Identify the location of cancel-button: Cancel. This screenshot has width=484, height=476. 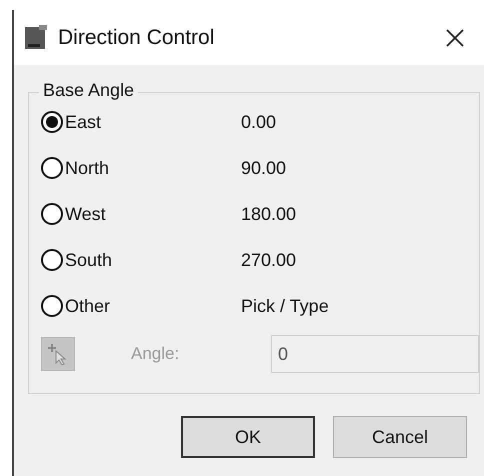
(400, 437).